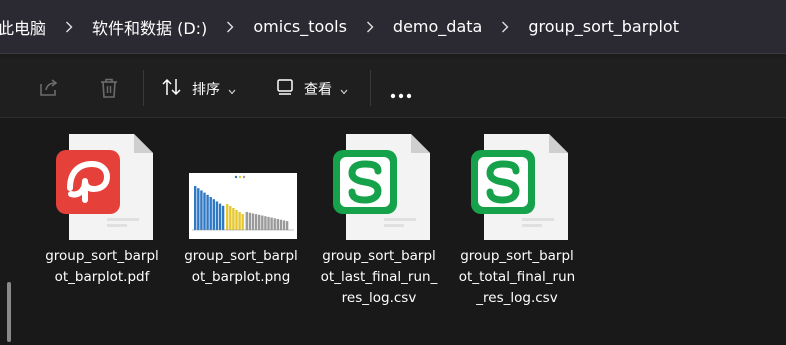  I want to click on share-icon, so click(49, 90).